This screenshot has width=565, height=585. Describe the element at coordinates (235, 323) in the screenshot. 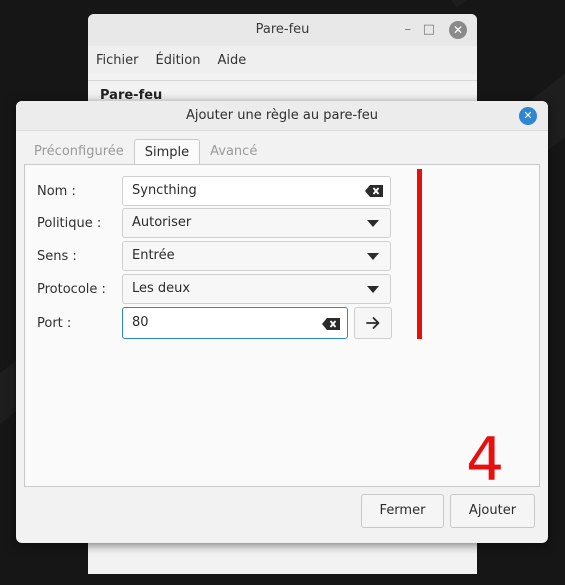

I see `port-input: 80` at that location.